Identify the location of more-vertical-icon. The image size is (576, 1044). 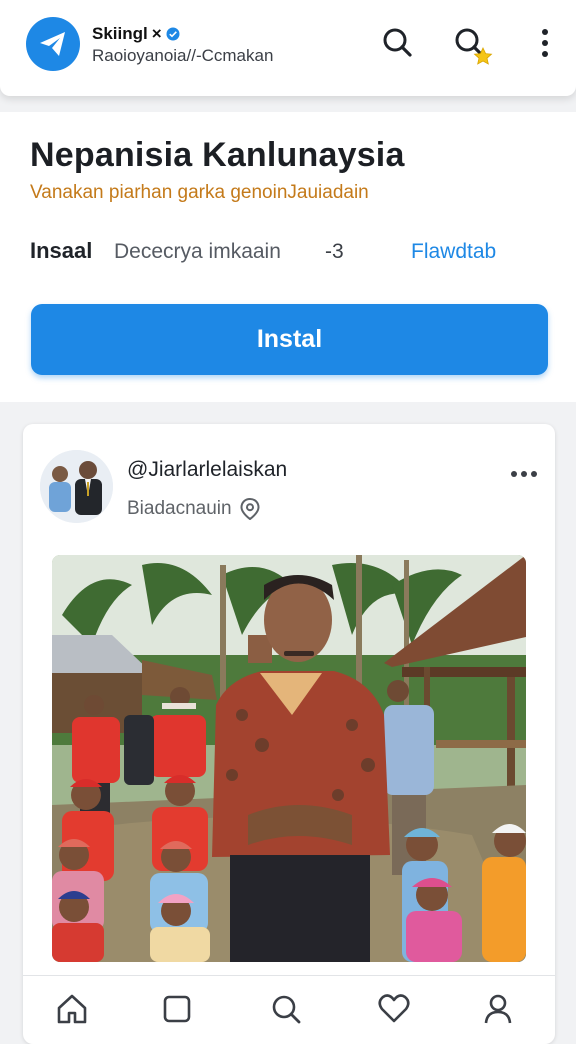
(545, 42).